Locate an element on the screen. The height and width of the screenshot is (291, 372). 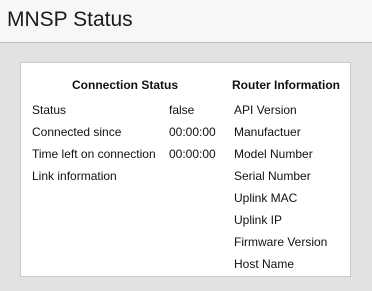
link-information-label: Link information is located at coordinates (74, 176).